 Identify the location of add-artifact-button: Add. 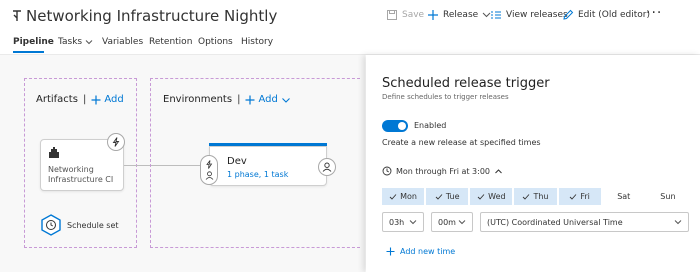
(107, 99).